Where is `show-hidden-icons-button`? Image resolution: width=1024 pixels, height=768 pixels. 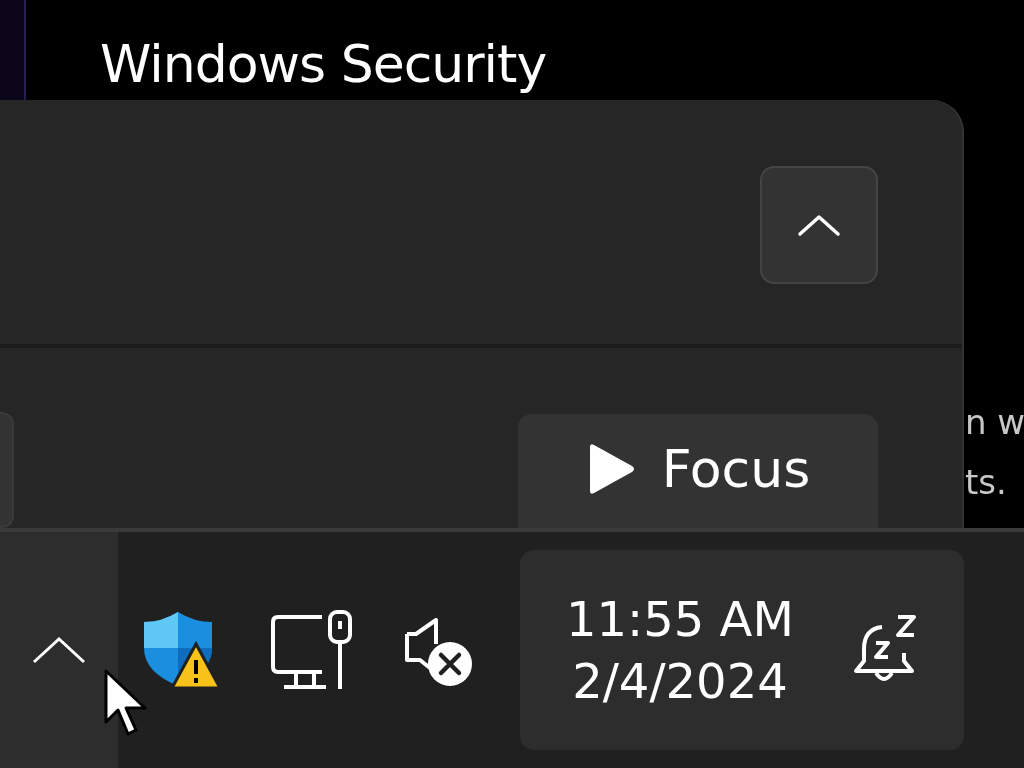 show-hidden-icons-button is located at coordinates (59, 650).